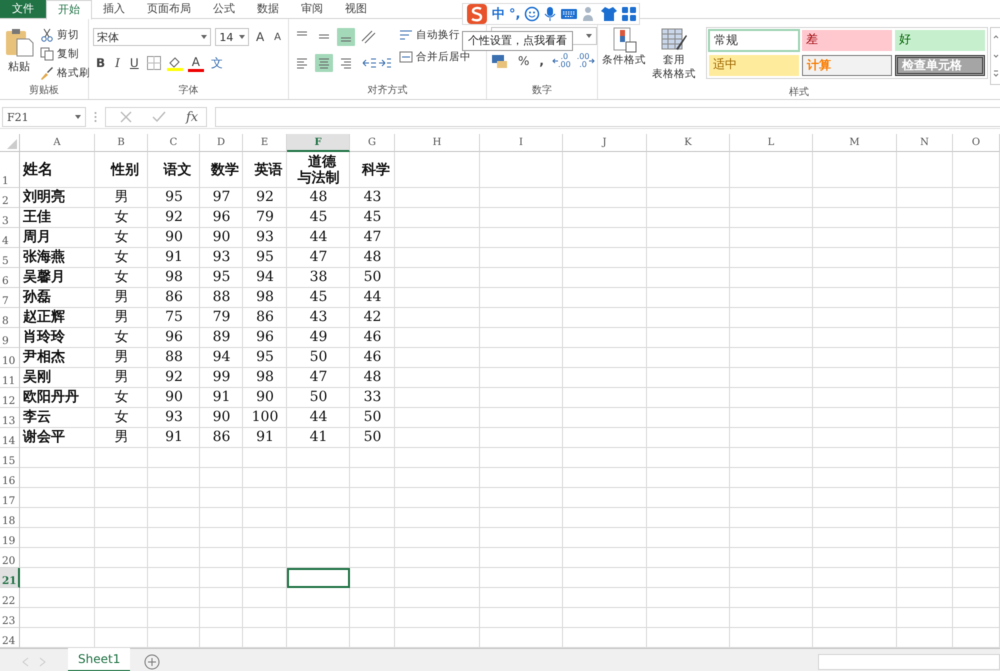 This screenshot has width=1000, height=671. What do you see at coordinates (222, 198) in the screenshot?
I see `table-cell-text: 97` at bounding box center [222, 198].